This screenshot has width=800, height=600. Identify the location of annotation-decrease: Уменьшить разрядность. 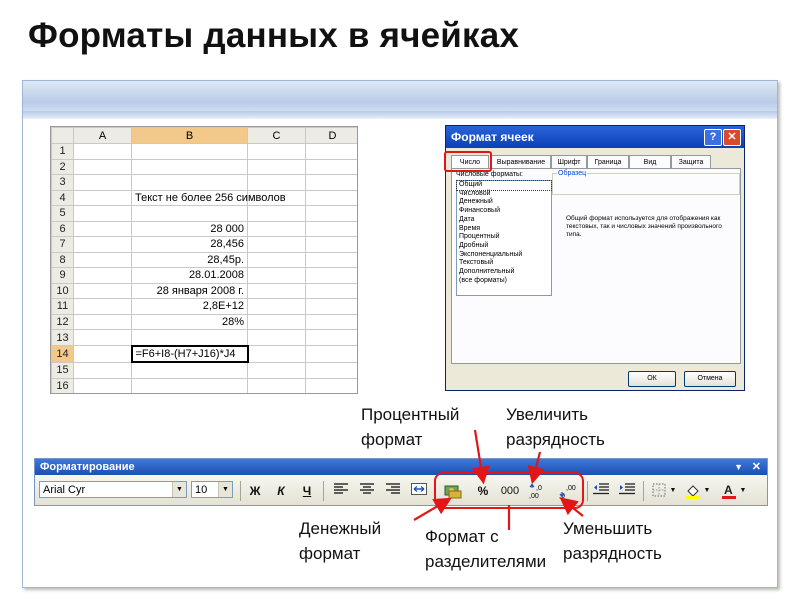
(612, 541).